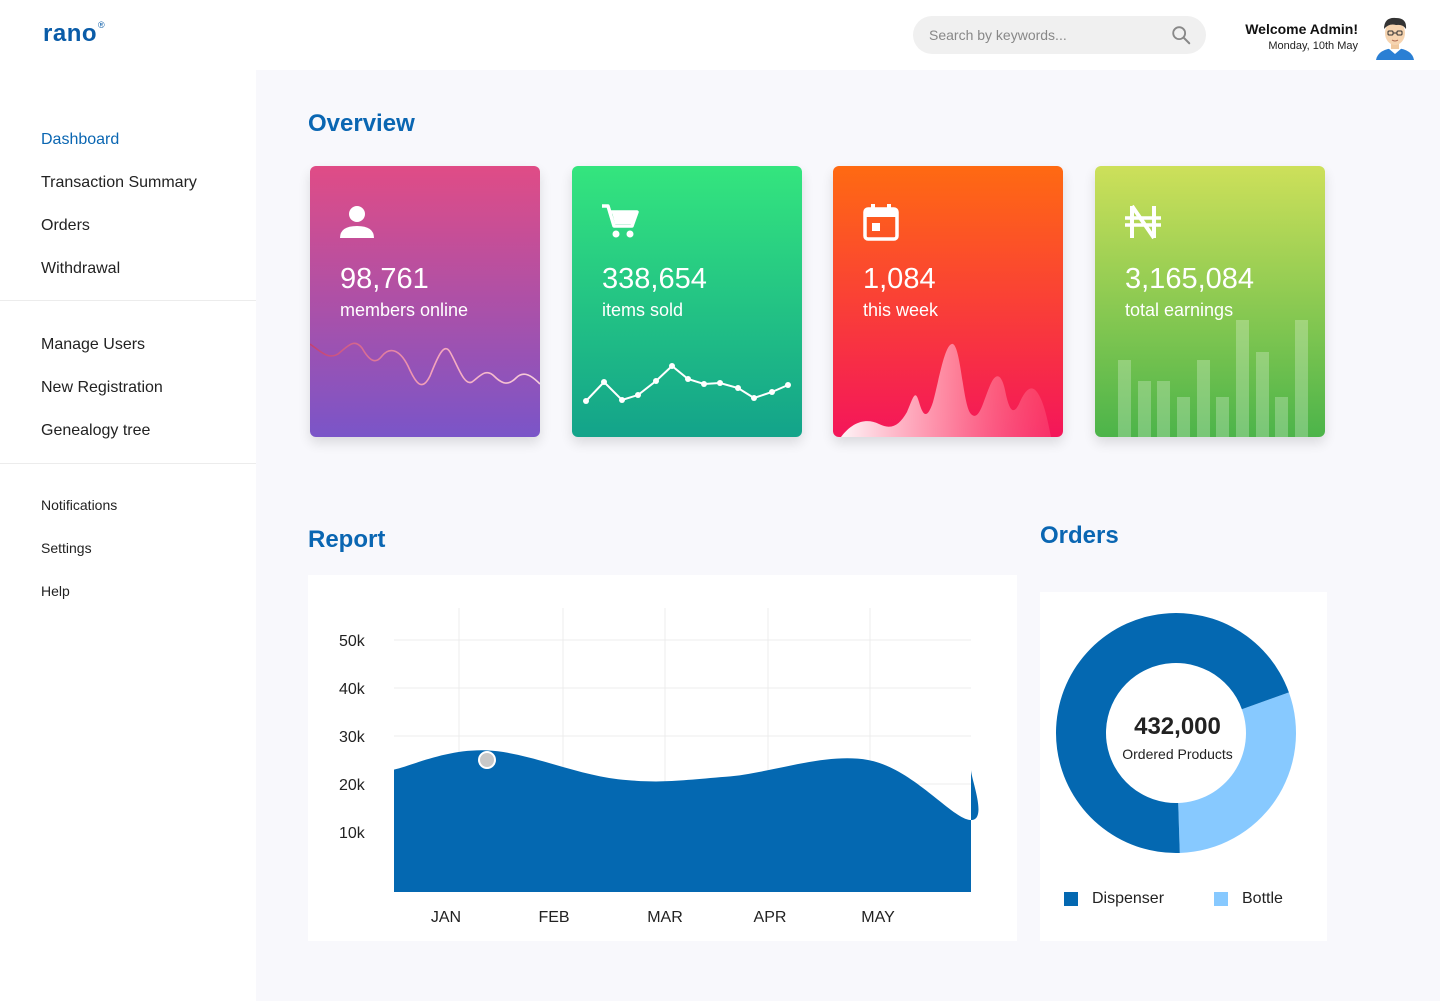 The height and width of the screenshot is (1001, 1440). Describe the element at coordinates (620, 221) in the screenshot. I see `cart-icon` at that location.